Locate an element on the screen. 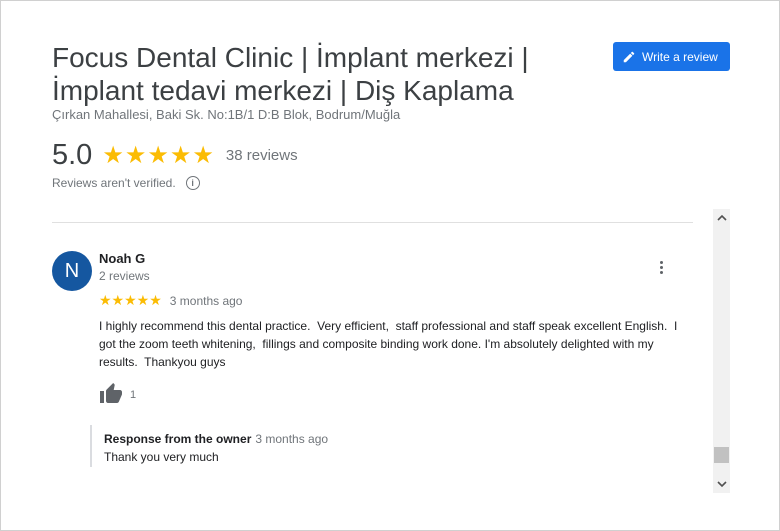 Image resolution: width=780 pixels, height=531 pixels. verification-note: Reviews aren't verified. i is located at coordinates (126, 183).